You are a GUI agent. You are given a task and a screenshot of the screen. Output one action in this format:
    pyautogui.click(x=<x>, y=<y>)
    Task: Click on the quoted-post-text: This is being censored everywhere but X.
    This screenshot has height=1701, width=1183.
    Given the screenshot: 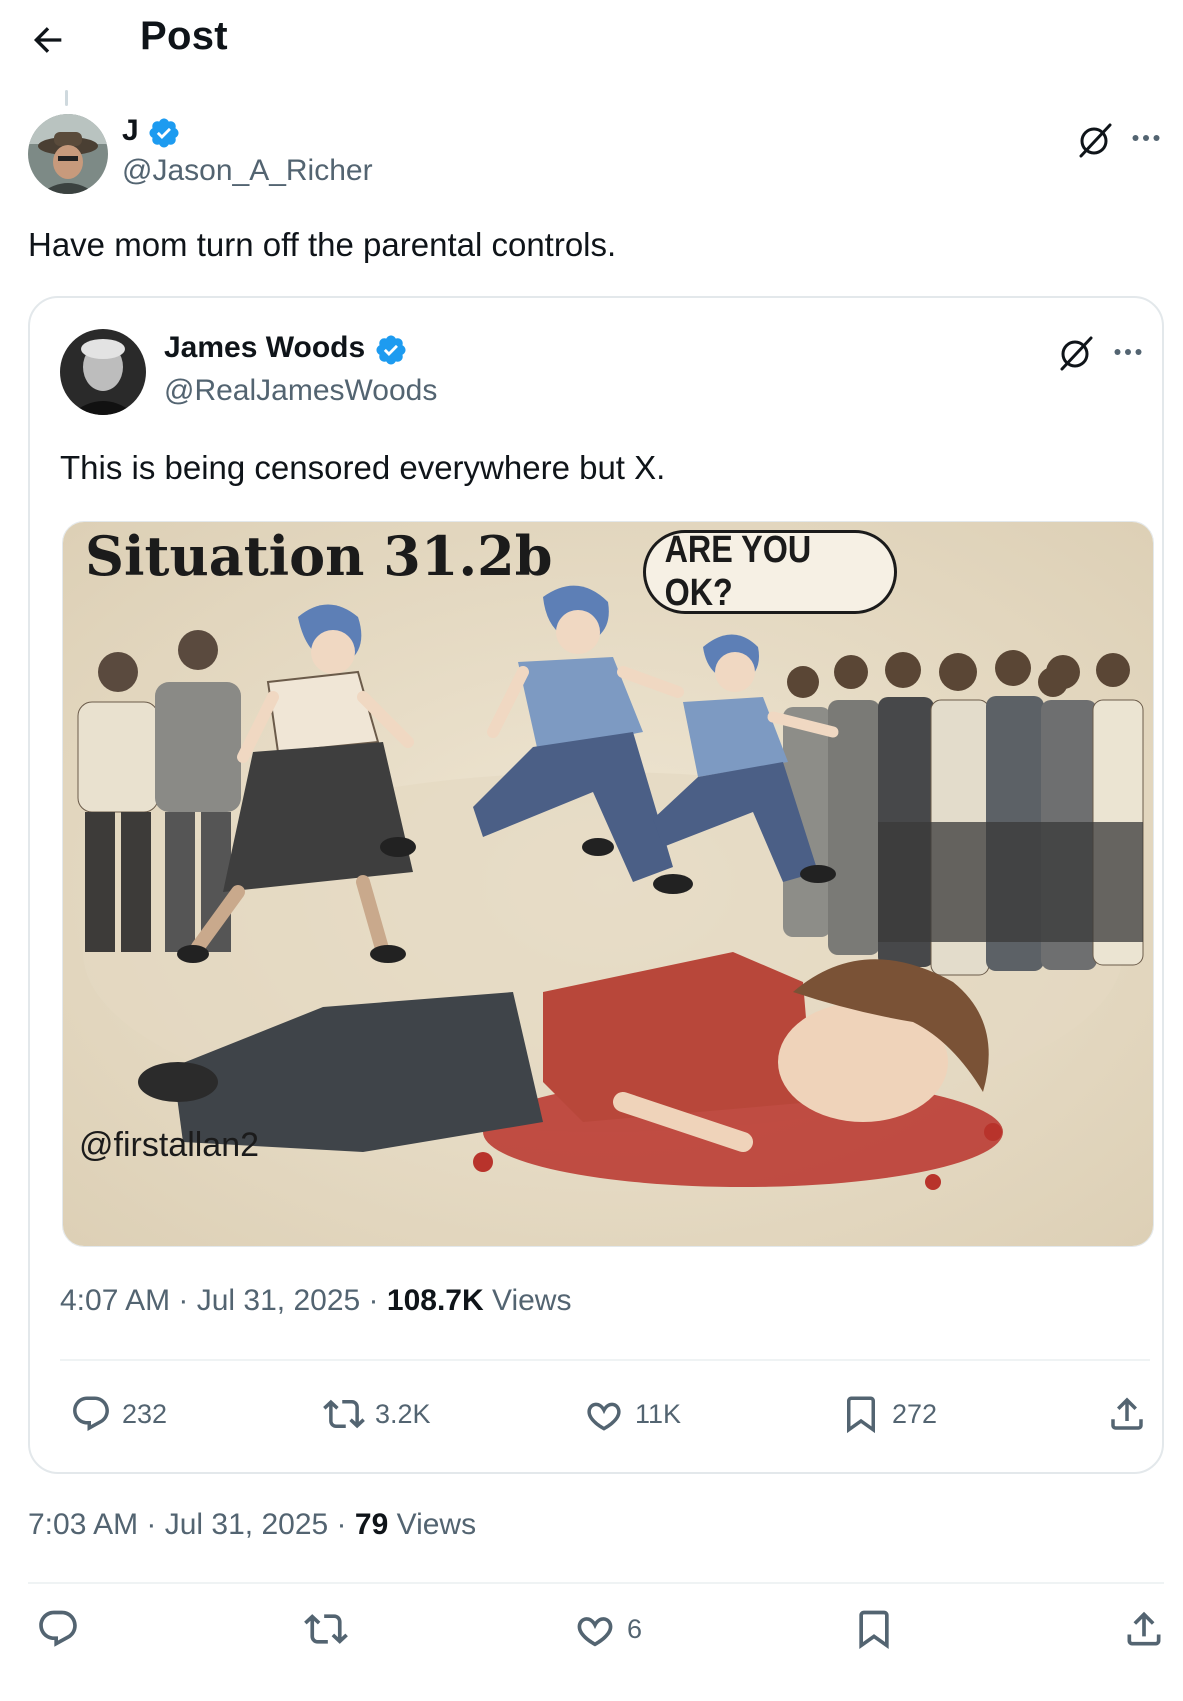 What is the action you would take?
    pyautogui.click(x=363, y=467)
    